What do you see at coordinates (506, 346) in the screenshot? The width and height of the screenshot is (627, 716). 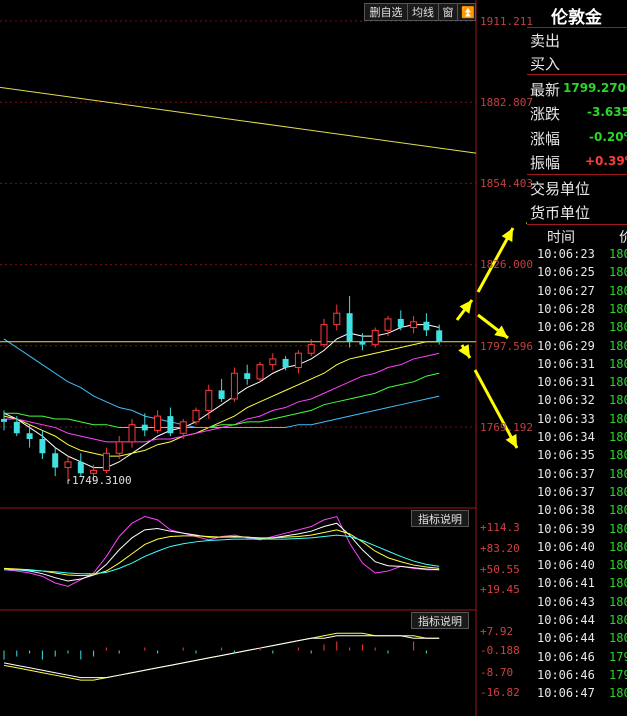 I see `price-label-4: 1797.596` at bounding box center [506, 346].